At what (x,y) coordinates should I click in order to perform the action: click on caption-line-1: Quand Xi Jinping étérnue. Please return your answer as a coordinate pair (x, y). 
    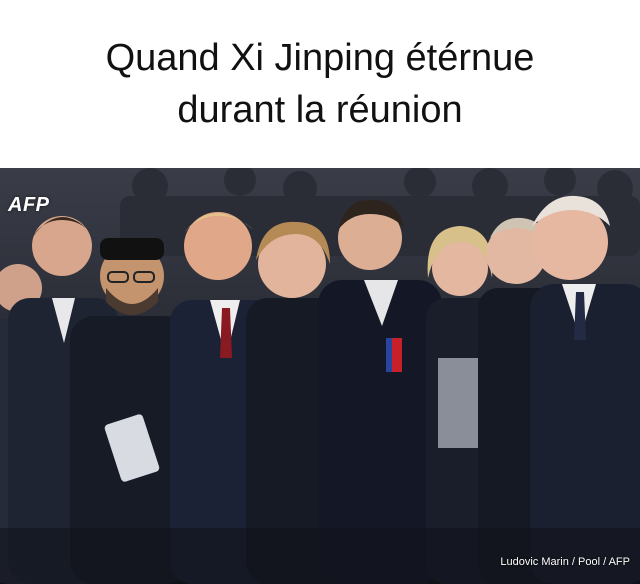
    Looking at the image, I should click on (320, 58).